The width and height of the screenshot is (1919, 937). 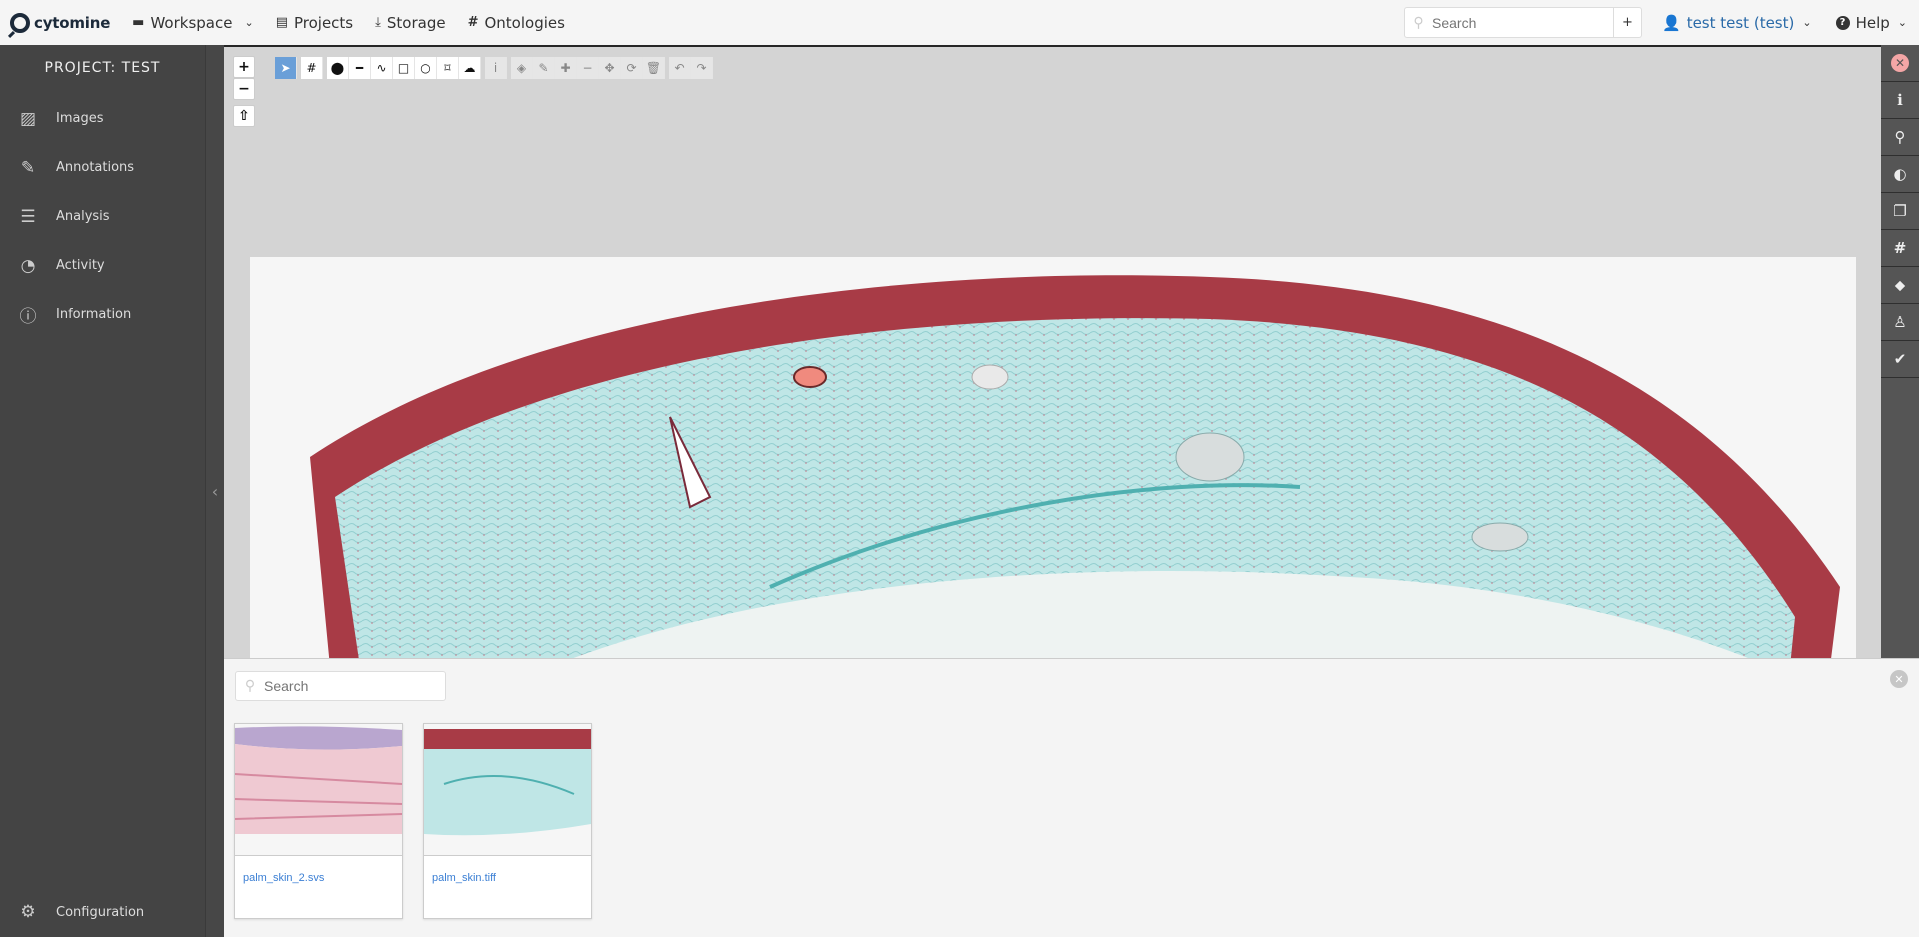 I want to click on help-menu: ? Help ⌄, so click(x=1871, y=23).